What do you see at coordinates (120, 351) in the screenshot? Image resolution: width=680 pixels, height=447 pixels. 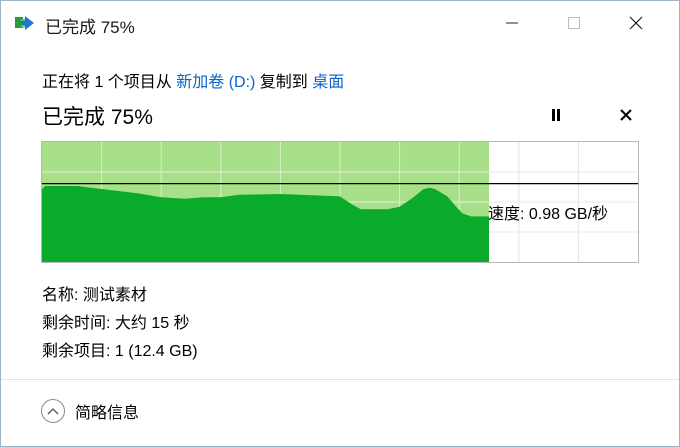 I see `items-remaining: 剩余项目: 1 (12.4 GB)` at bounding box center [120, 351].